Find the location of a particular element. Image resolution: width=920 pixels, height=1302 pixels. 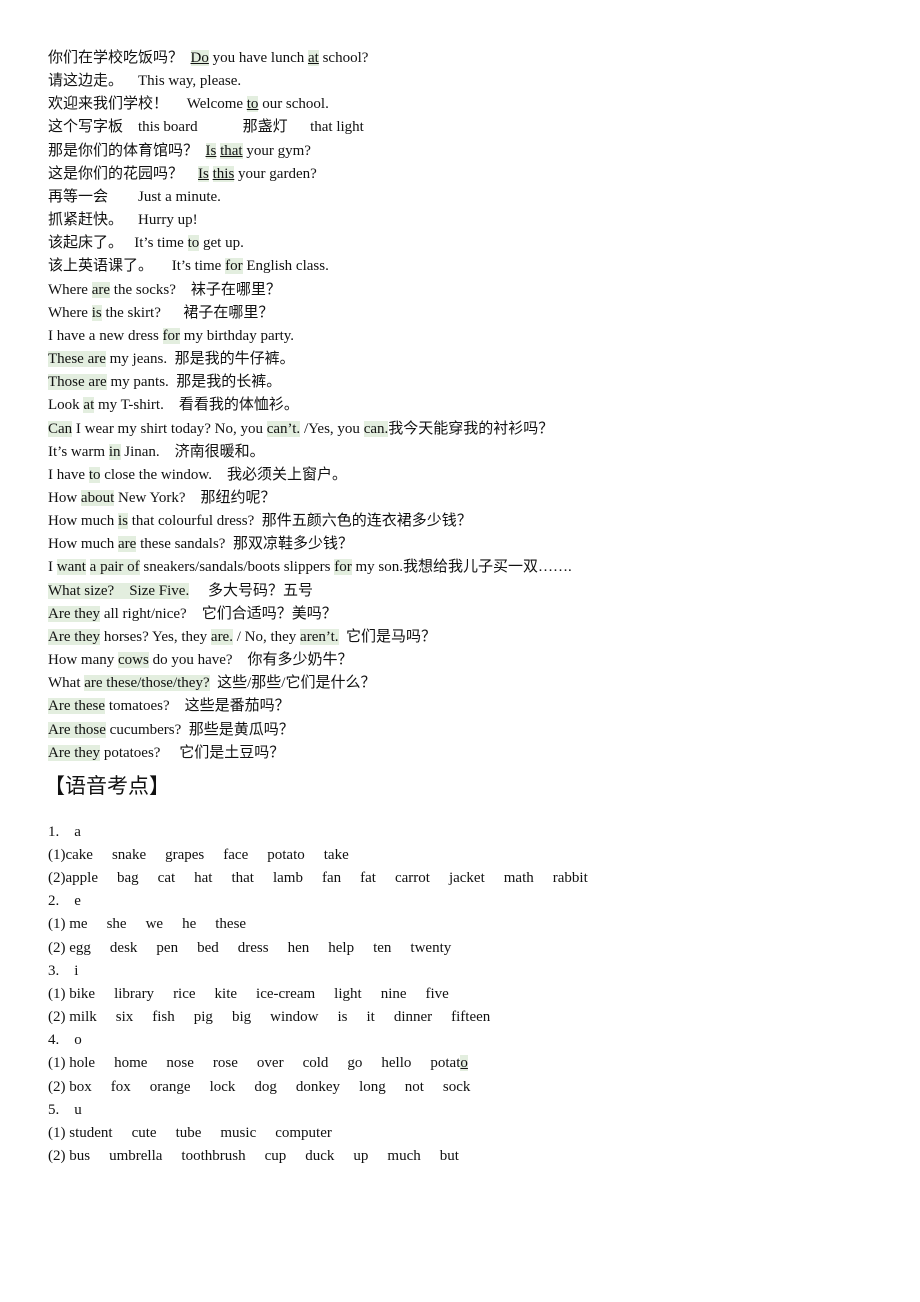

text-segment: dress is located at coordinates (253, 947).